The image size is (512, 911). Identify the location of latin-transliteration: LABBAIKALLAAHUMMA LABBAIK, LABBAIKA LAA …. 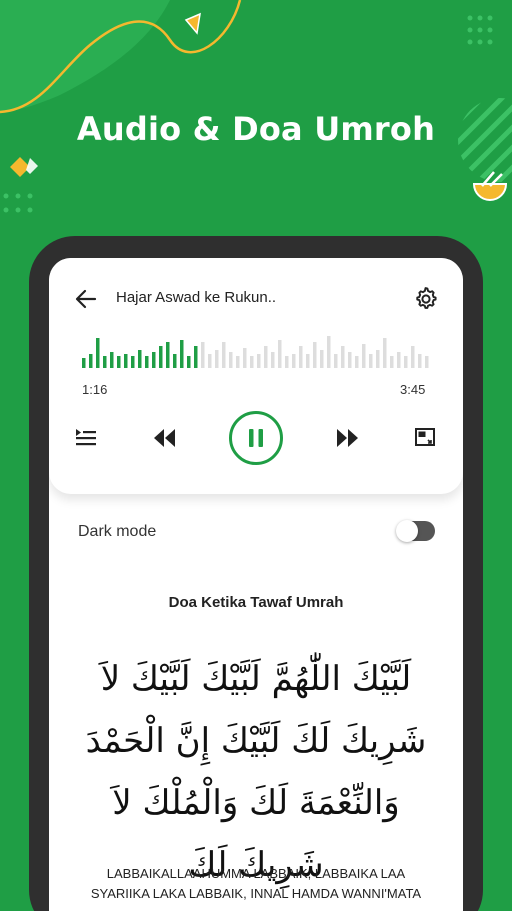
(256, 884).